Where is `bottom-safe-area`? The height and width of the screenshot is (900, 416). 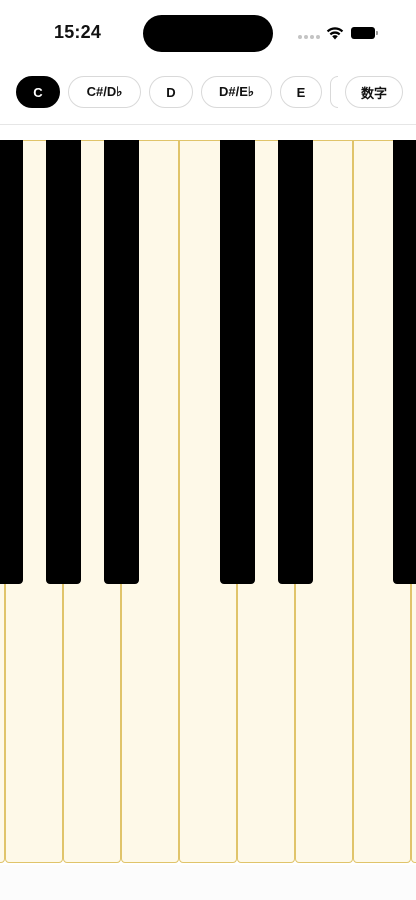
bottom-safe-area is located at coordinates (208, 882).